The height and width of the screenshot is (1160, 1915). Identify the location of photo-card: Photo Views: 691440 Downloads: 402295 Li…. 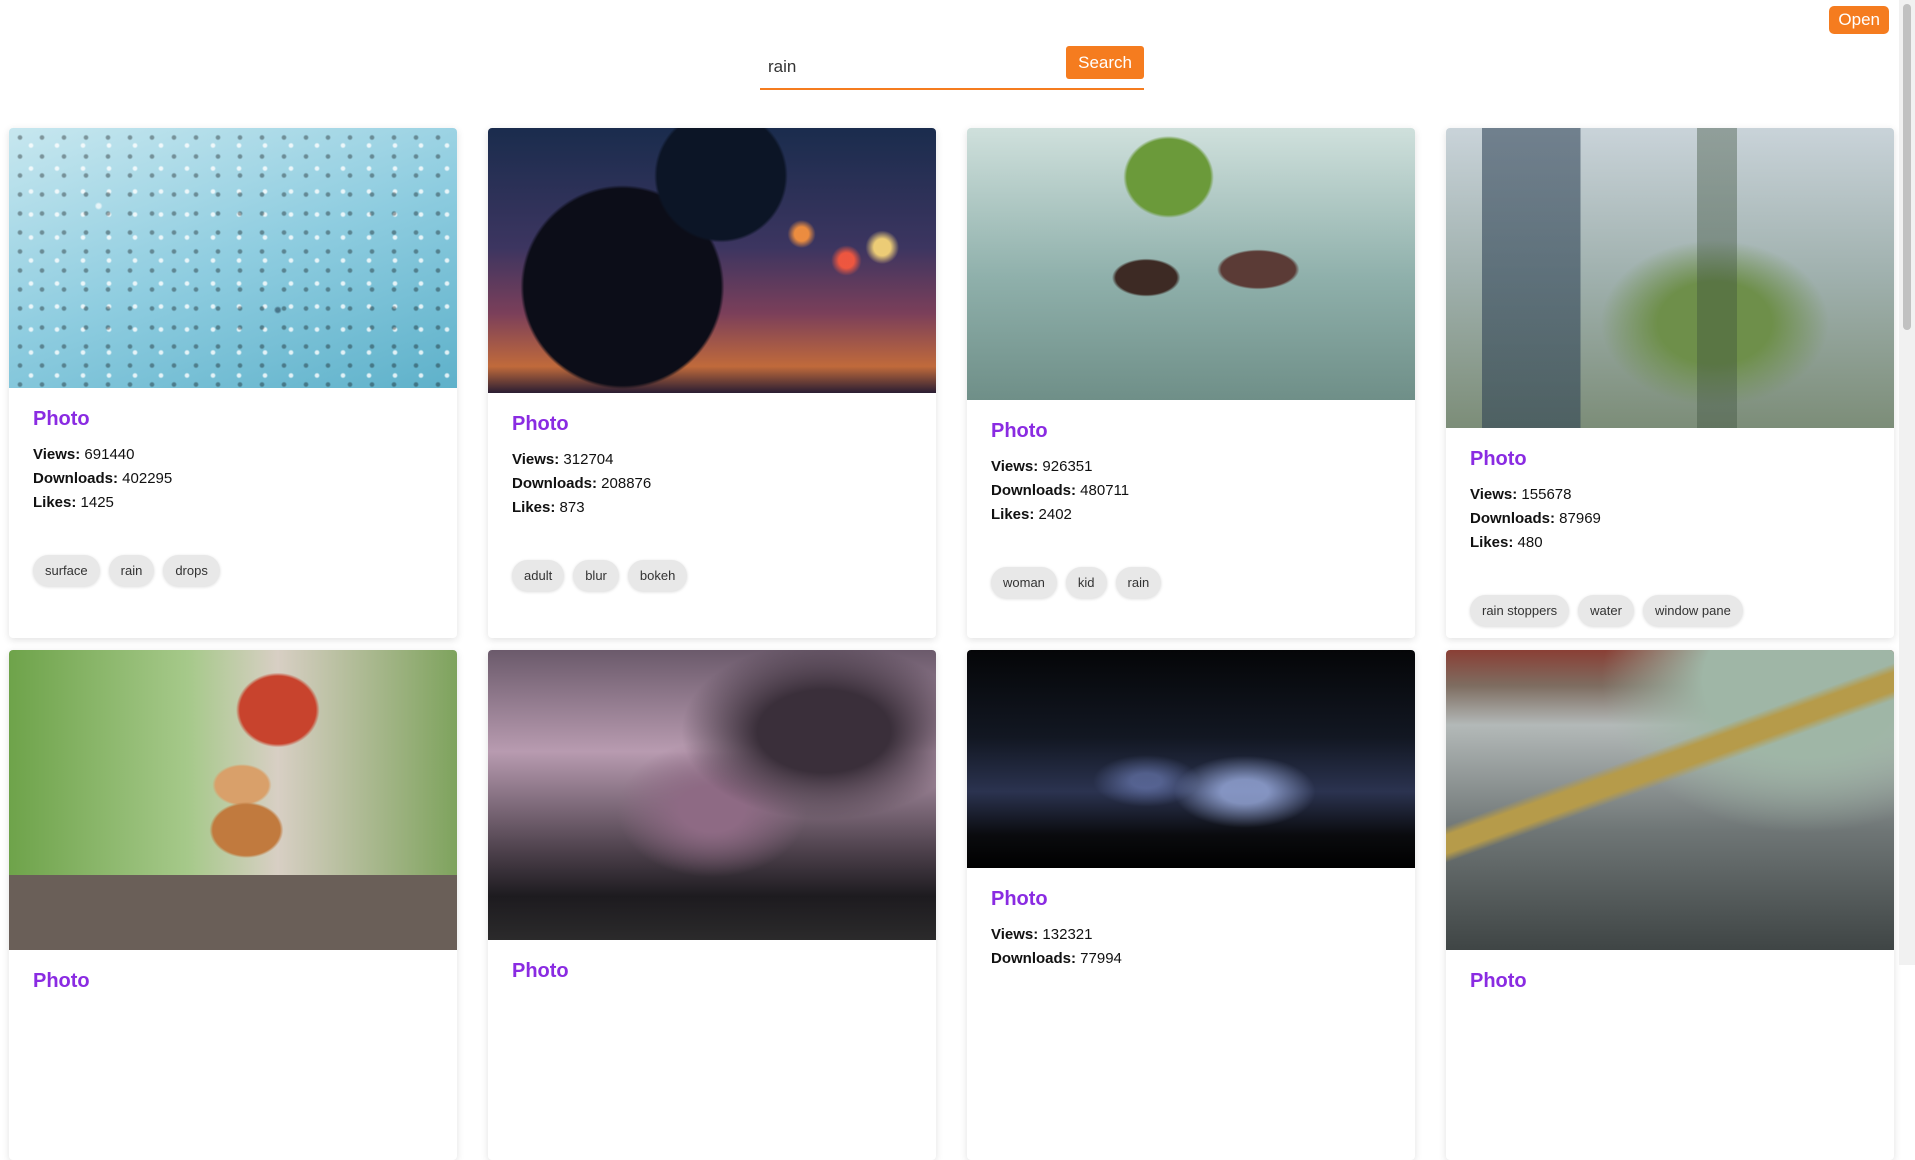
(233, 383).